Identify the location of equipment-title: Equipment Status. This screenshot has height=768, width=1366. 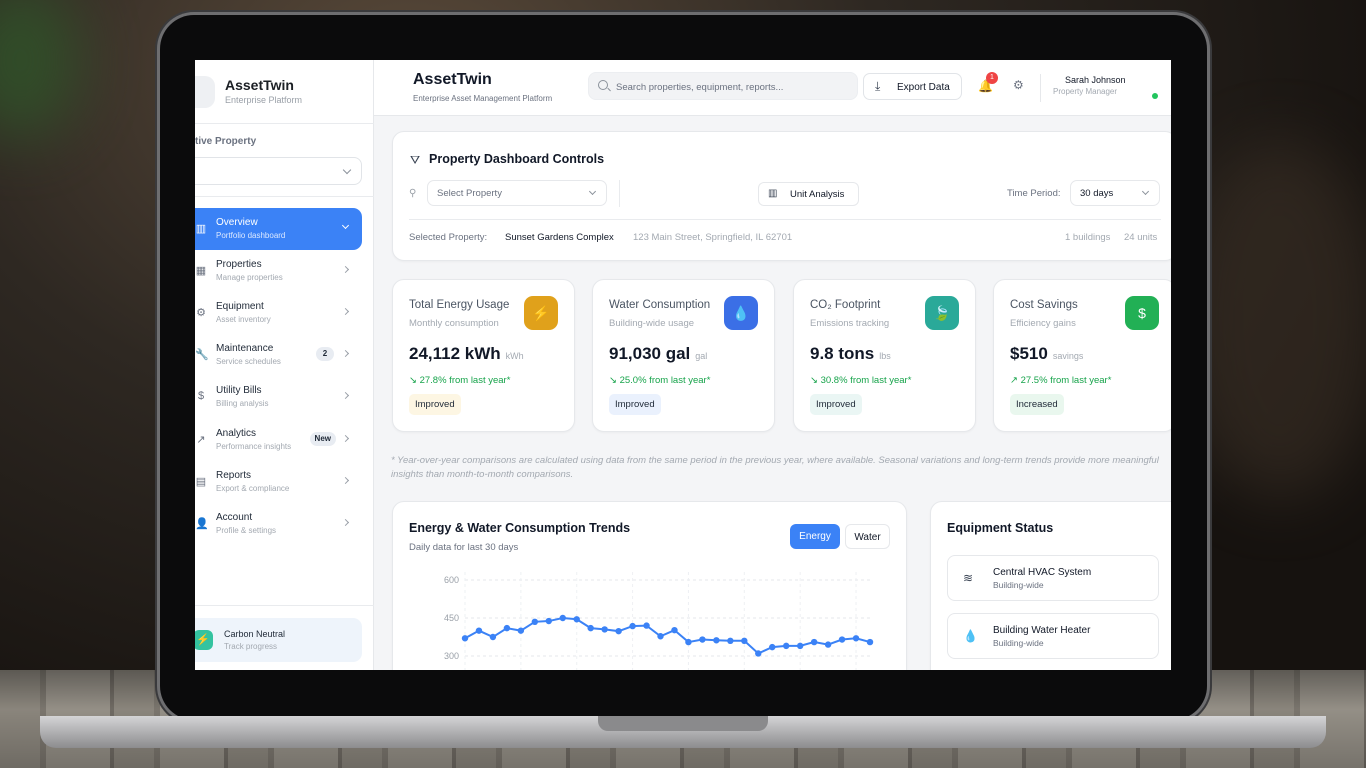
(1000, 528).